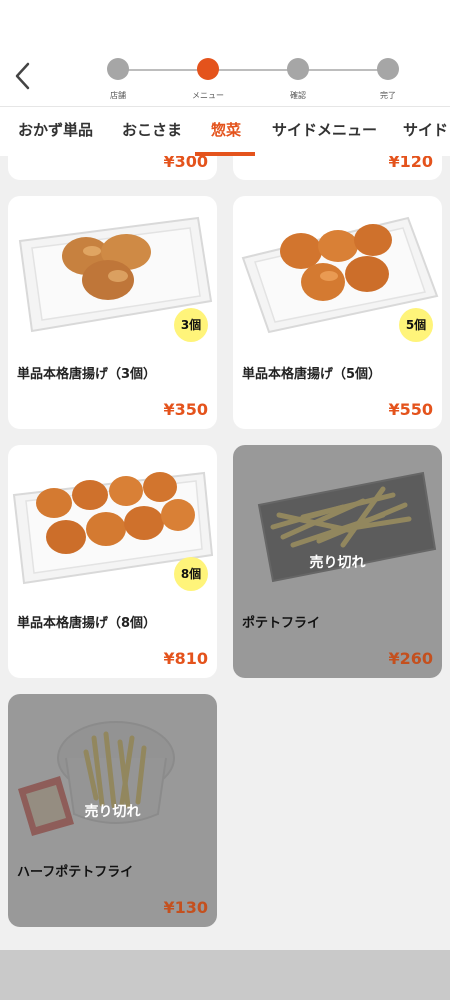 Image resolution: width=450 pixels, height=1000 pixels. I want to click on product-price: ¥300, so click(185, 163).